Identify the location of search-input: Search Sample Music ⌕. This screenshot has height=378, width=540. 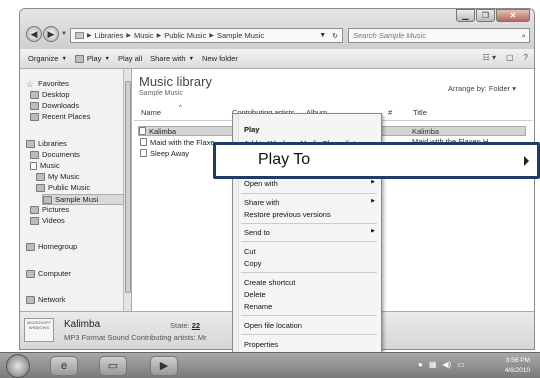
(439, 35).